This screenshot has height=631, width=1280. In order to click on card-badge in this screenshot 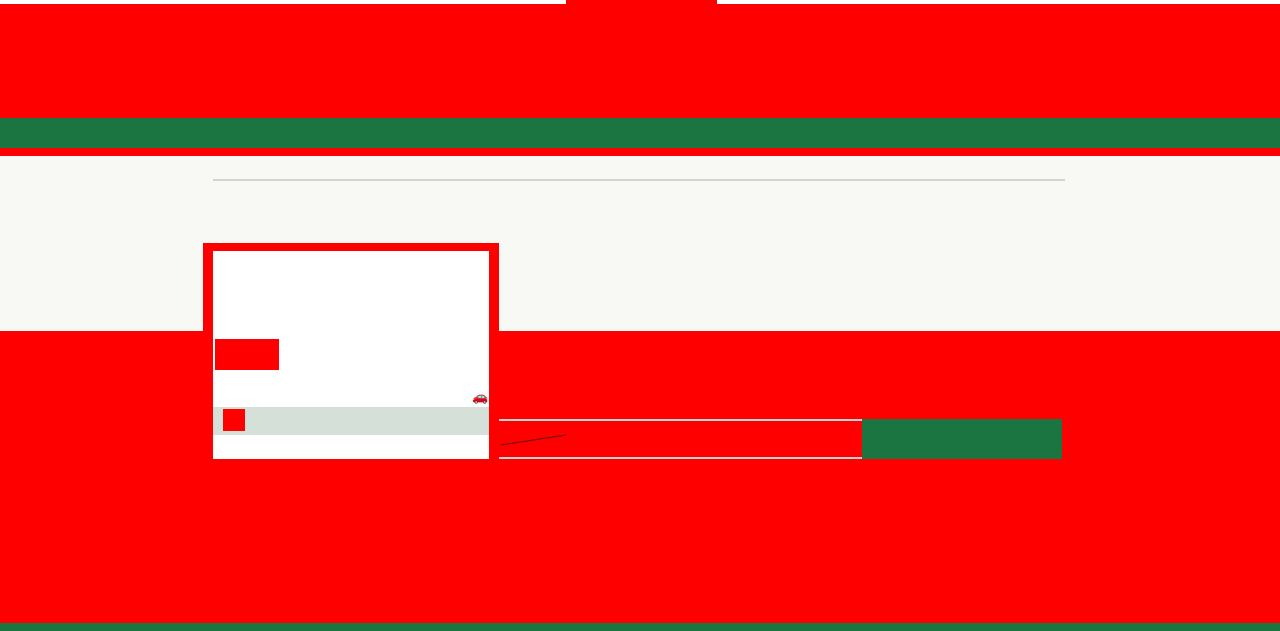, I will do `click(247, 354)`.